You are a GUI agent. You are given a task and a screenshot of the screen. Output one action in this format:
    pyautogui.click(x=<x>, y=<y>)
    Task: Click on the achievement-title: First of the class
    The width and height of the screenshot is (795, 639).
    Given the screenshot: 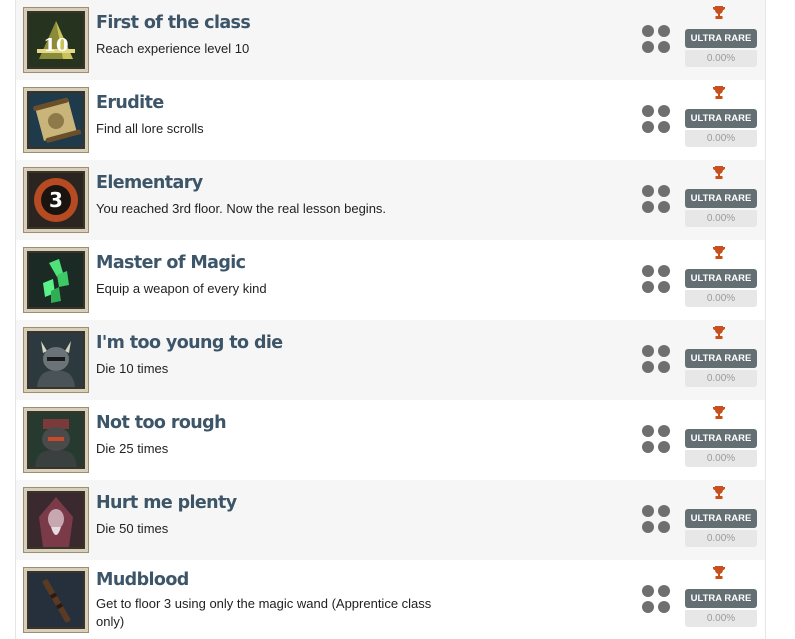 What is the action you would take?
    pyautogui.click(x=173, y=23)
    